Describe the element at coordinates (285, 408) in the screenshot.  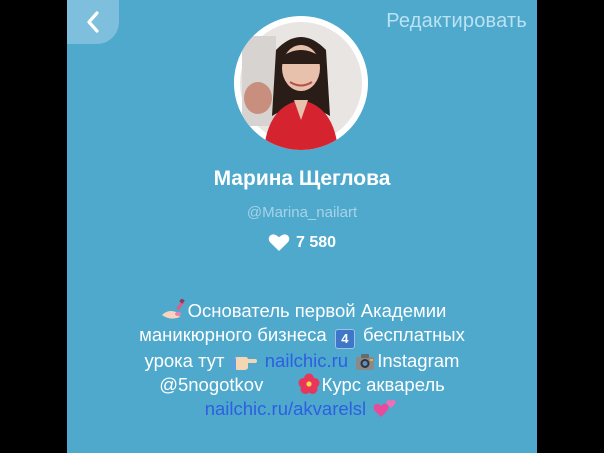
I see `bio-link-akvarel: nailchic.ru/akvarelsl` at that location.